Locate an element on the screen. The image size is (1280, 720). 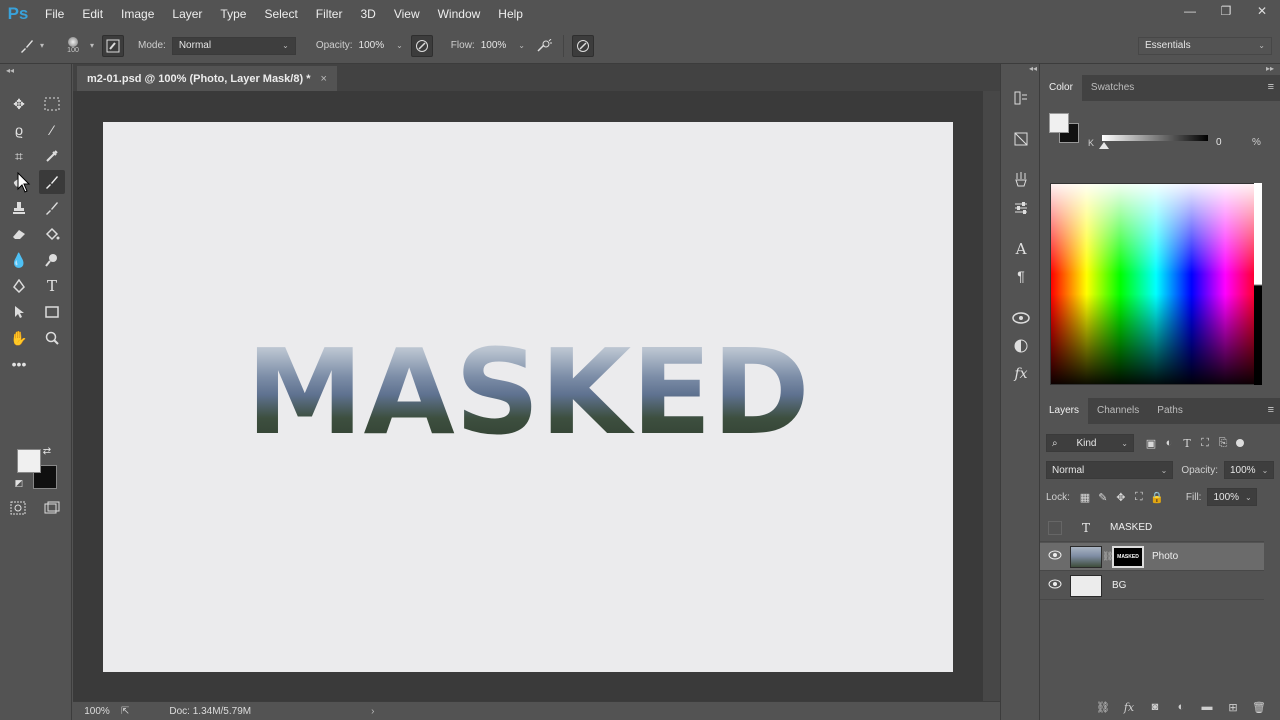
screen-mode-icon is located at coordinates (52, 508).